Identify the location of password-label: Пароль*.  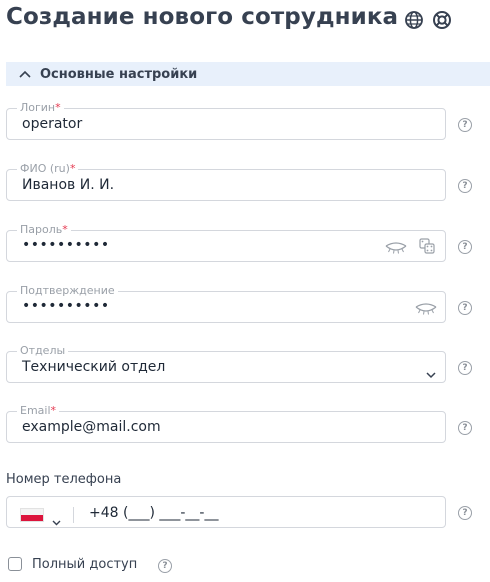
(44, 230).